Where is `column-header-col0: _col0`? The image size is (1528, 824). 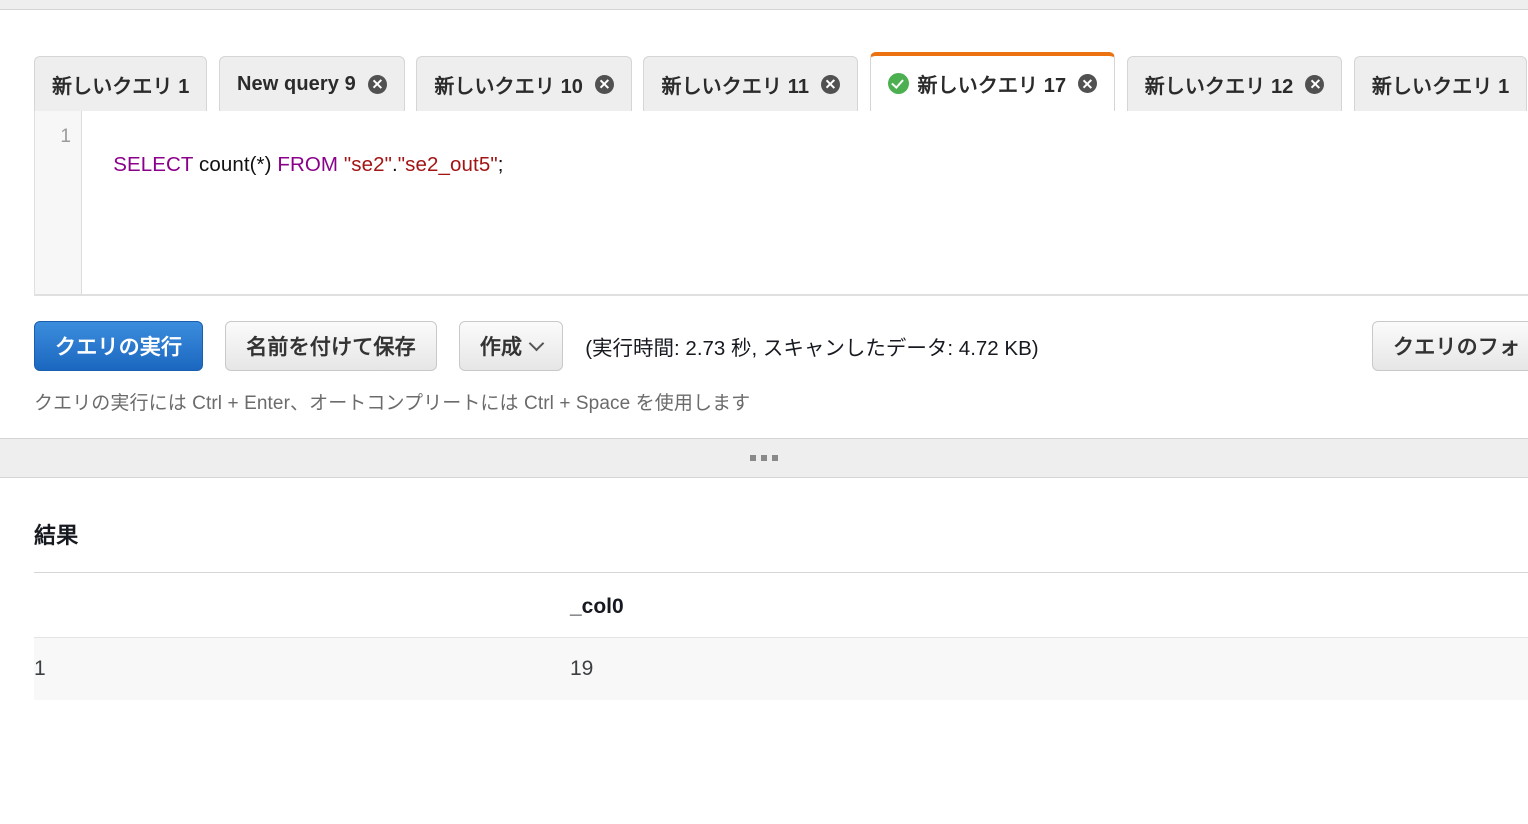
column-header-col0: _col0 is located at coordinates (1049, 605).